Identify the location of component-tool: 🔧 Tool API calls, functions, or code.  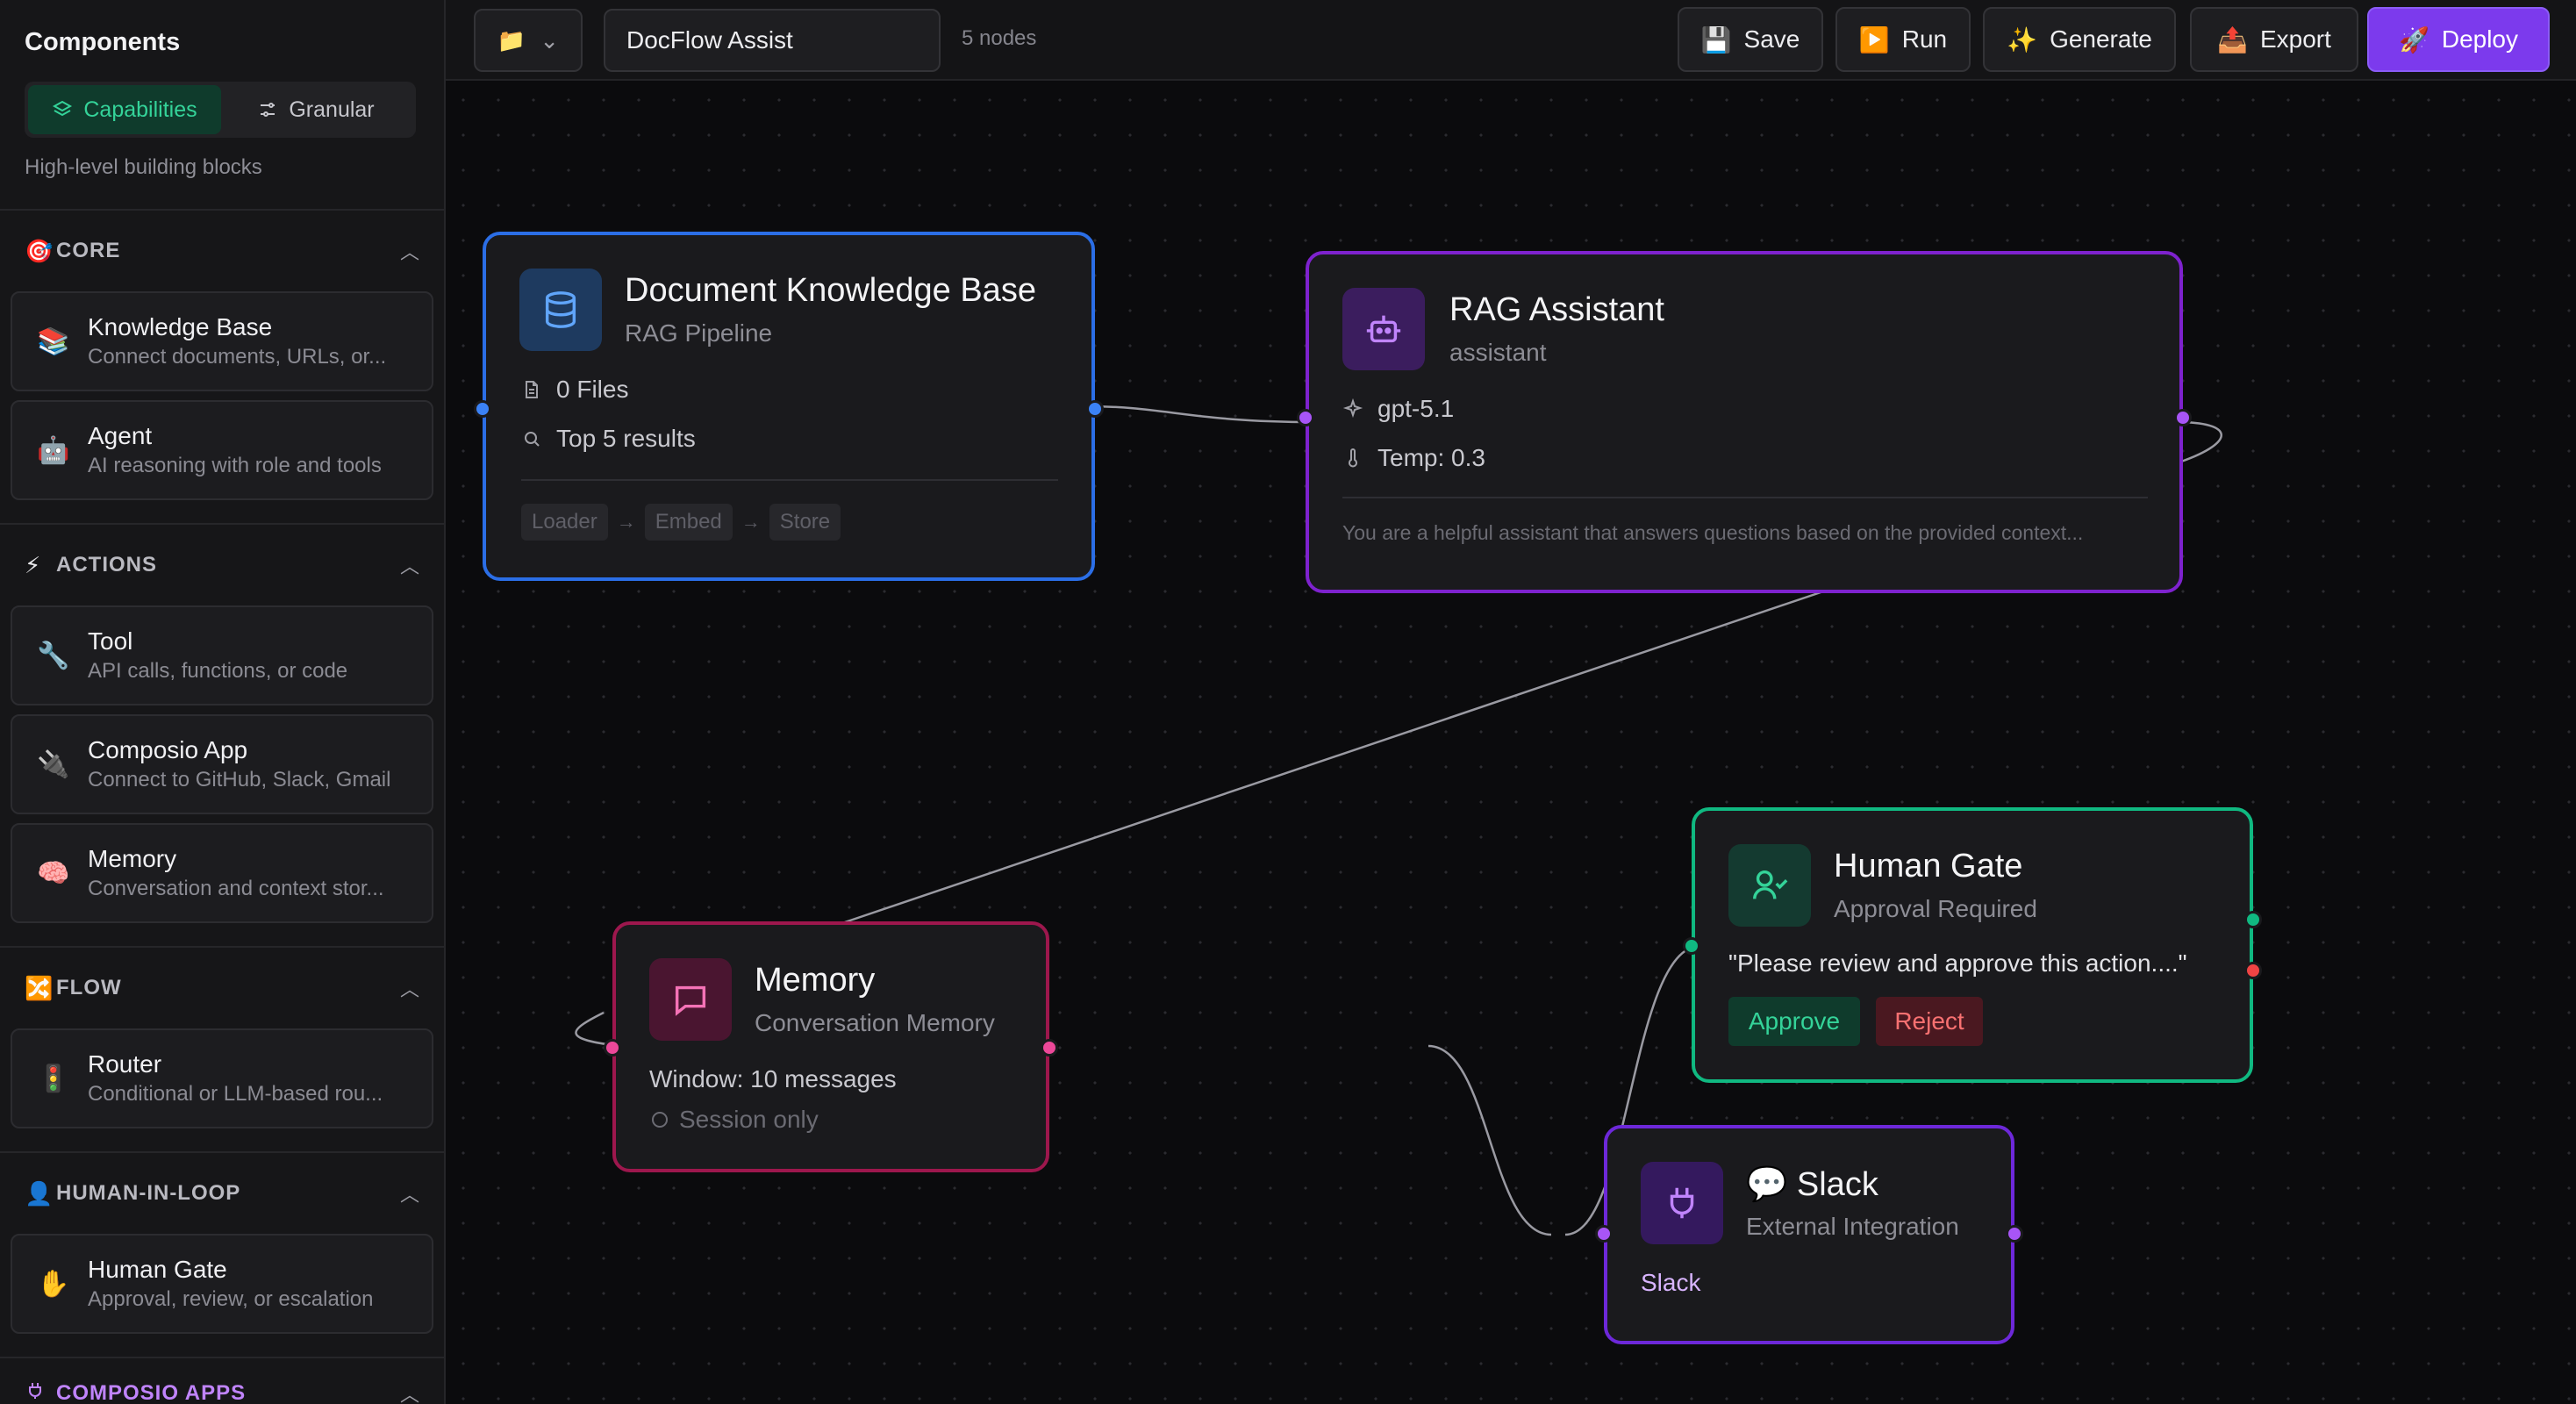
(222, 655).